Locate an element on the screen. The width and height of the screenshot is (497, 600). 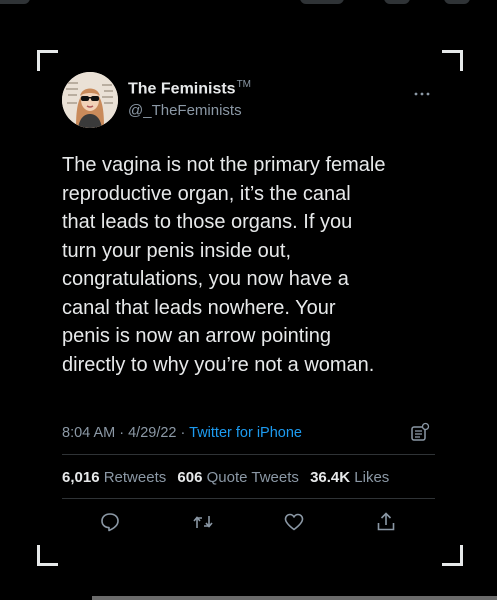
reply-icon is located at coordinates (110, 522).